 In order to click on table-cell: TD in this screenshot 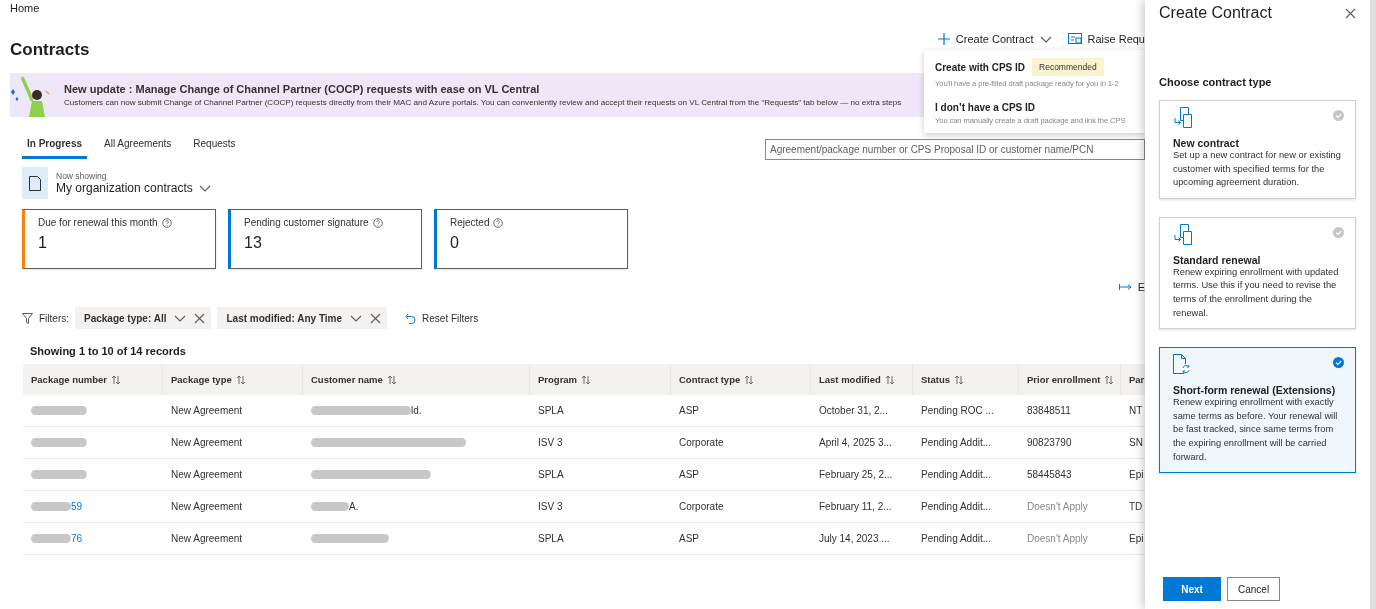, I will do `click(1136, 506)`.